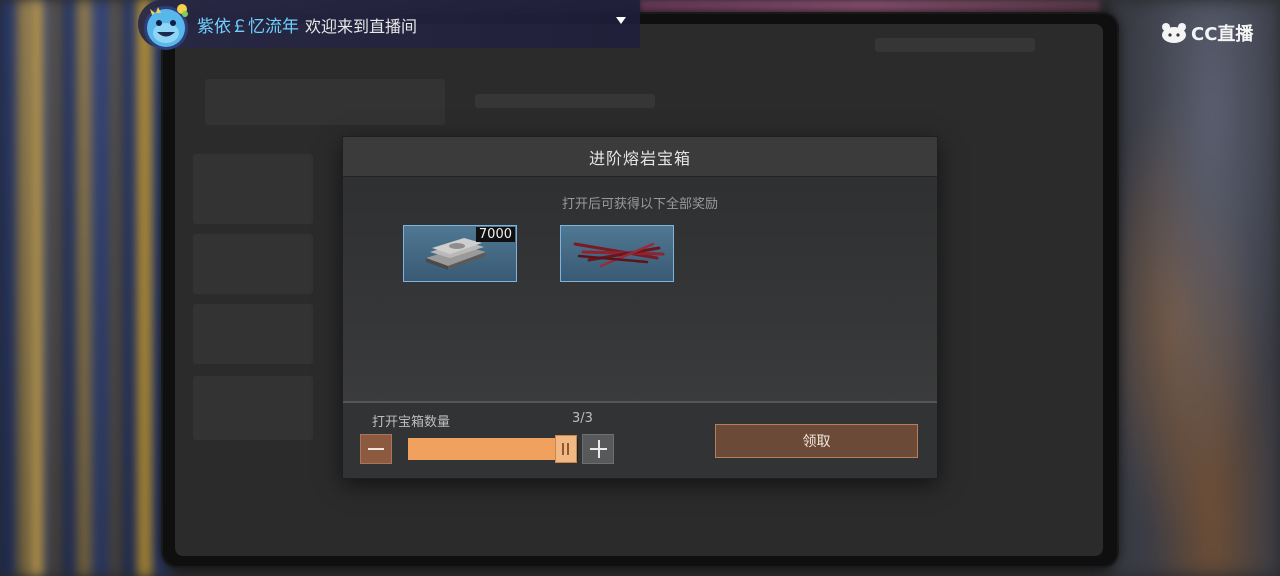 The width and height of the screenshot is (1280, 576). I want to click on increase-quantity-button, so click(598, 449).